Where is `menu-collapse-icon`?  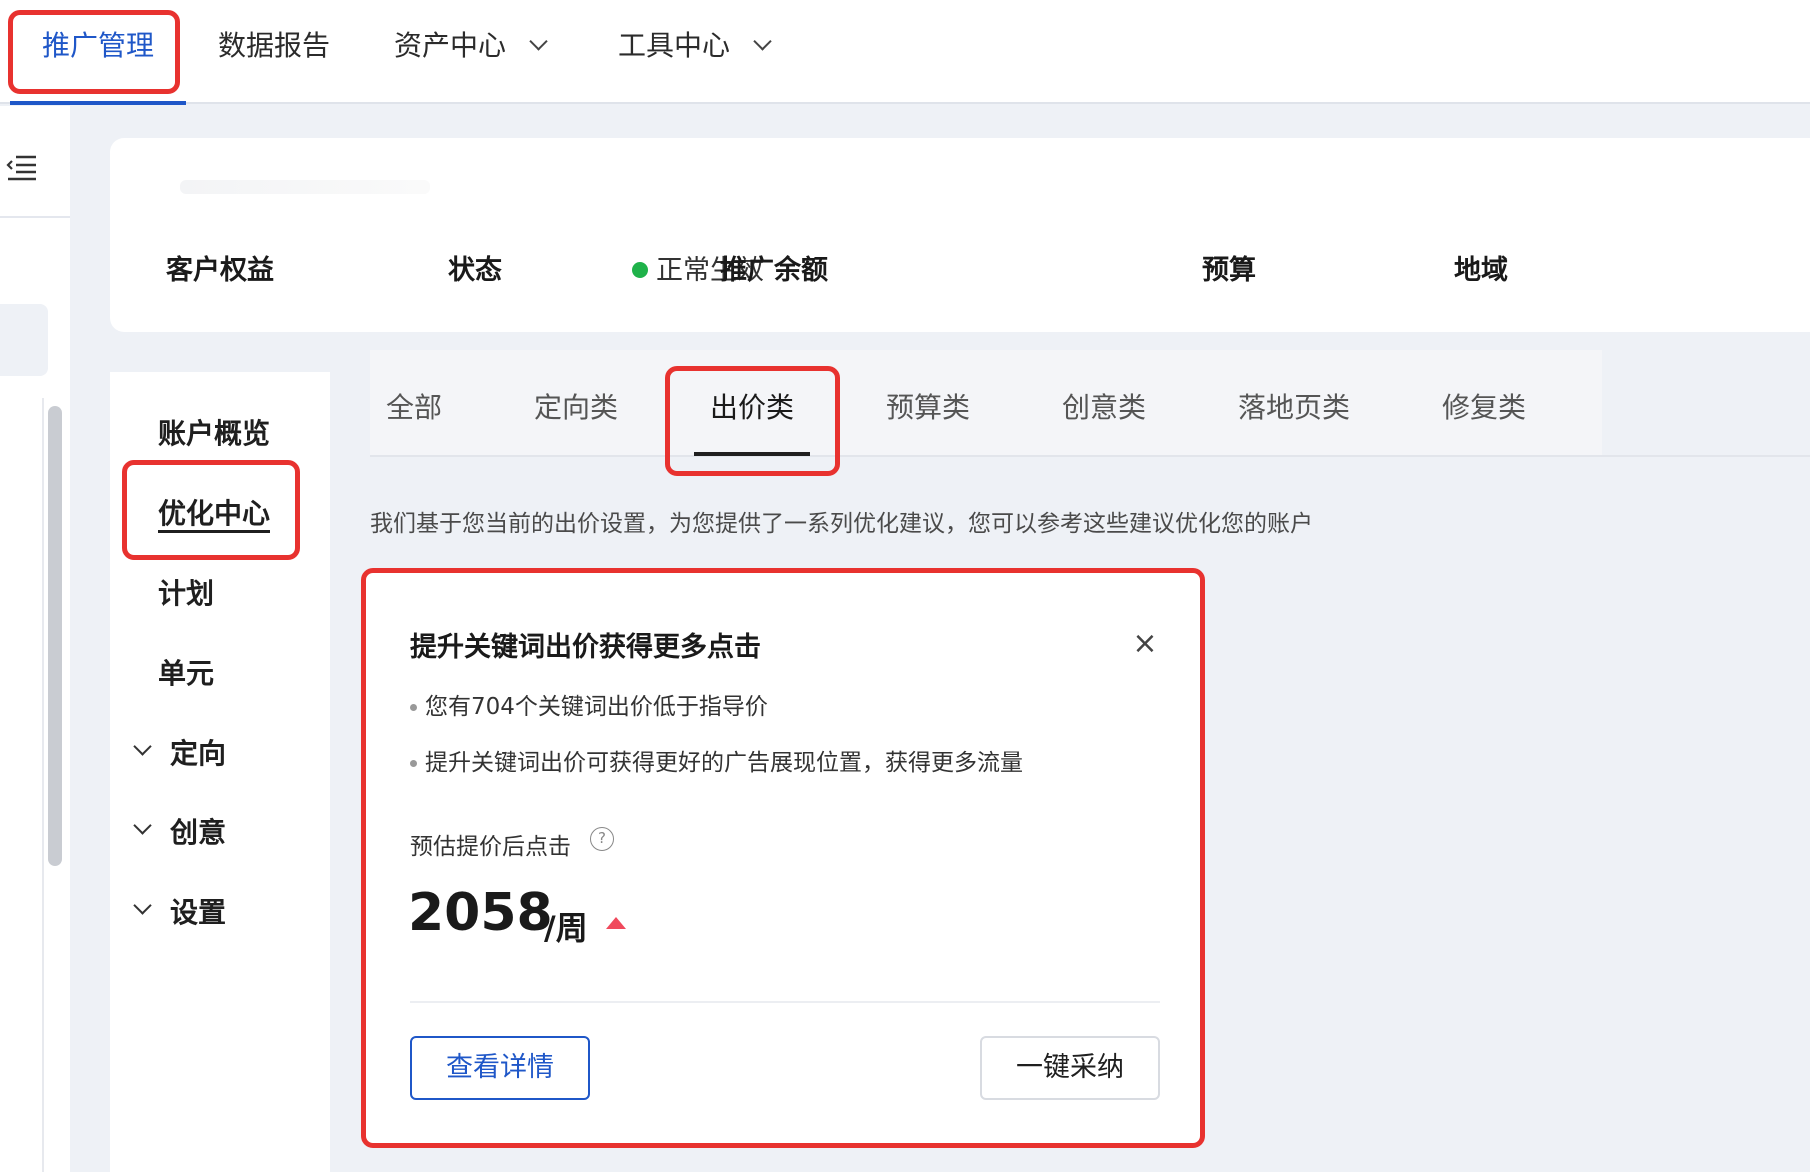 menu-collapse-icon is located at coordinates (22, 168).